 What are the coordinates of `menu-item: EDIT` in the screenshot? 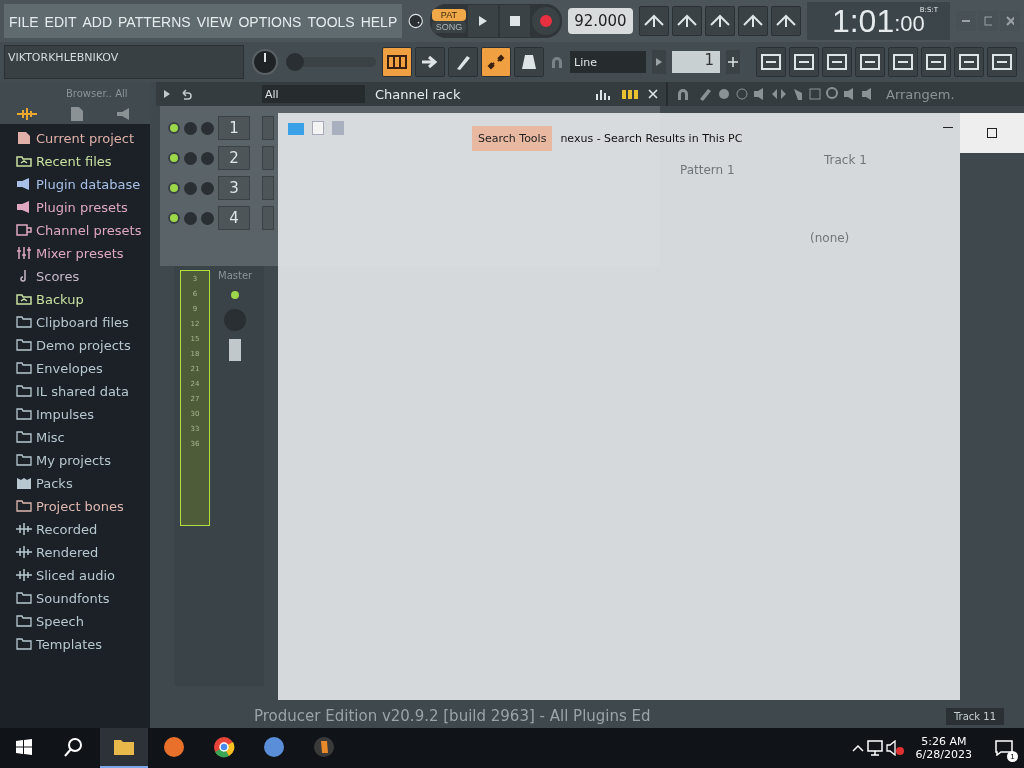 It's located at (60, 21).